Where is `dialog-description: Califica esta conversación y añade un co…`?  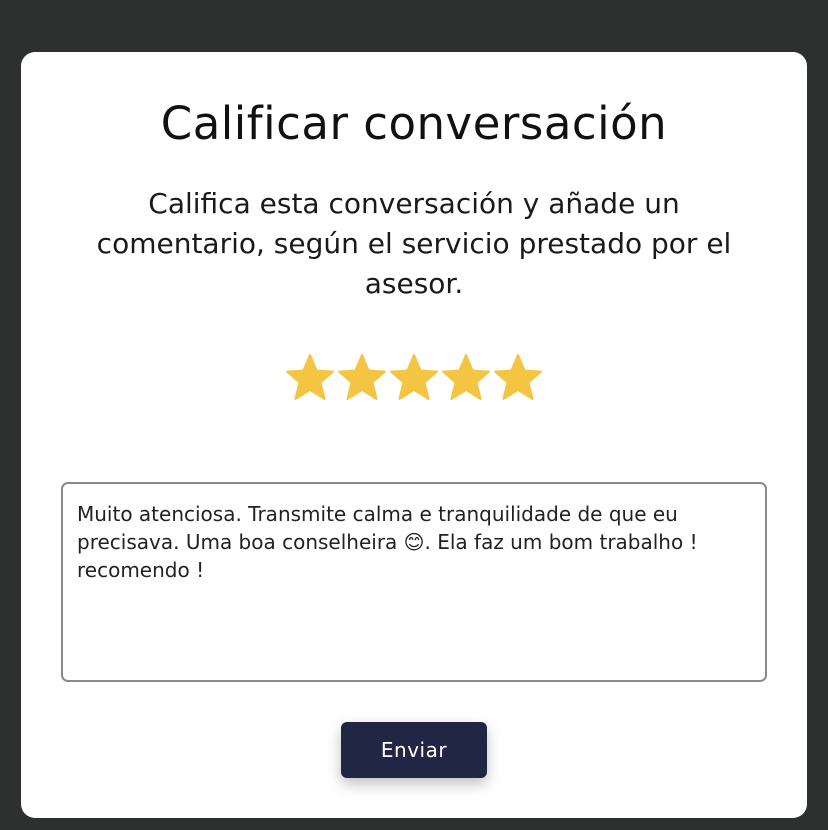
dialog-description: Califica esta conversación y añade un co… is located at coordinates (414, 243).